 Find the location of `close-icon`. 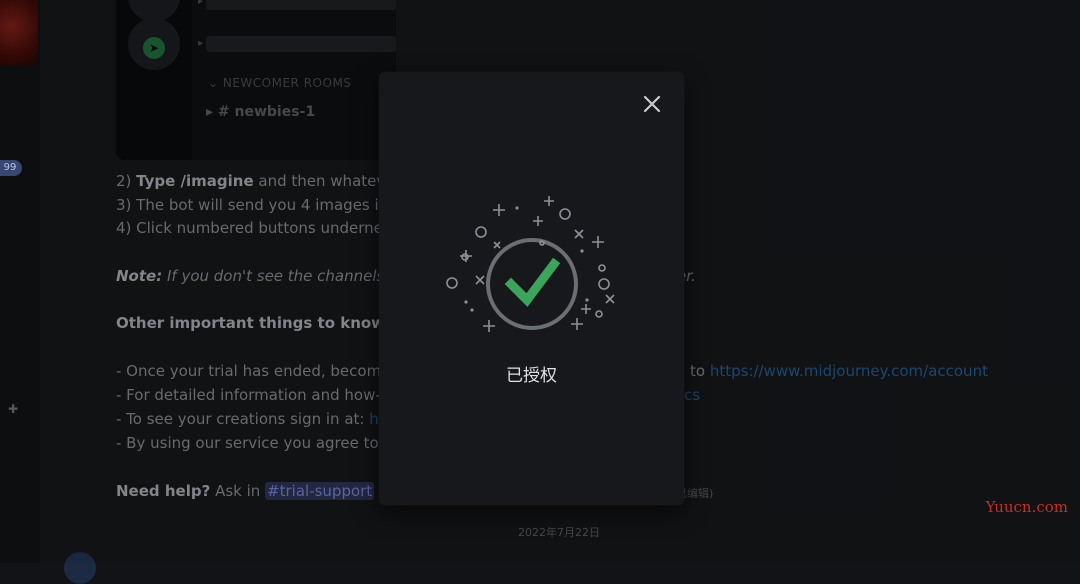

close-icon is located at coordinates (652, 104).